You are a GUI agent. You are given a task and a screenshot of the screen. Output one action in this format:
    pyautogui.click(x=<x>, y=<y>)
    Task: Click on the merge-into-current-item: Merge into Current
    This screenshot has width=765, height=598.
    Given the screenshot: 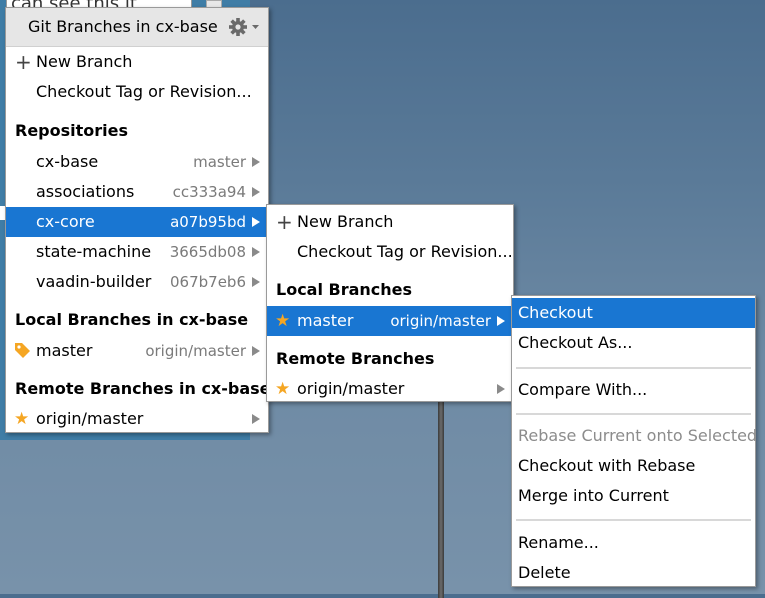 What is the action you would take?
    pyautogui.click(x=633, y=496)
    